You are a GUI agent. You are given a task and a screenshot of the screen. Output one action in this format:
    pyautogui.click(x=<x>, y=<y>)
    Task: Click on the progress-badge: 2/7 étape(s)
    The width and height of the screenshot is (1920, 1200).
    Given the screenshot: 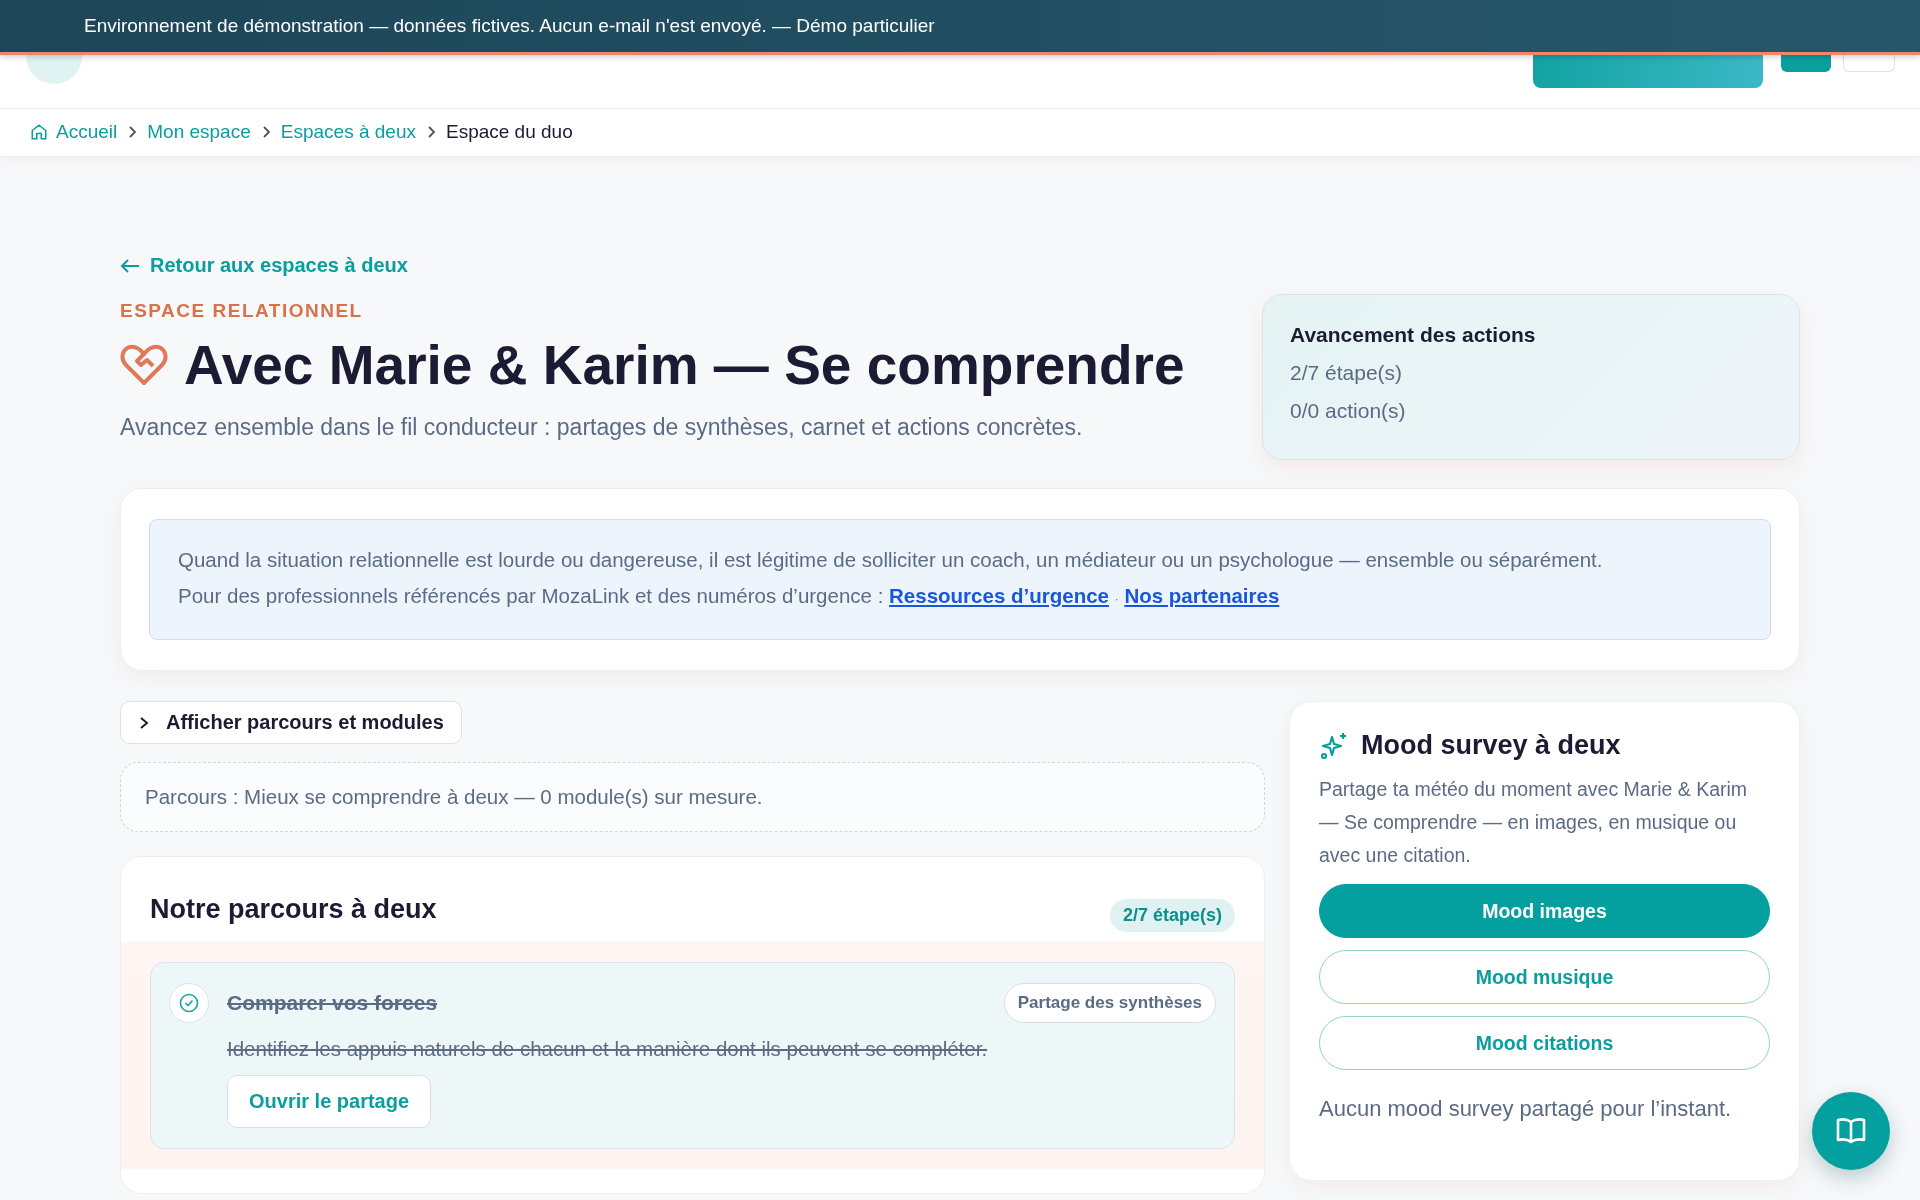 What is the action you would take?
    pyautogui.click(x=1172, y=915)
    